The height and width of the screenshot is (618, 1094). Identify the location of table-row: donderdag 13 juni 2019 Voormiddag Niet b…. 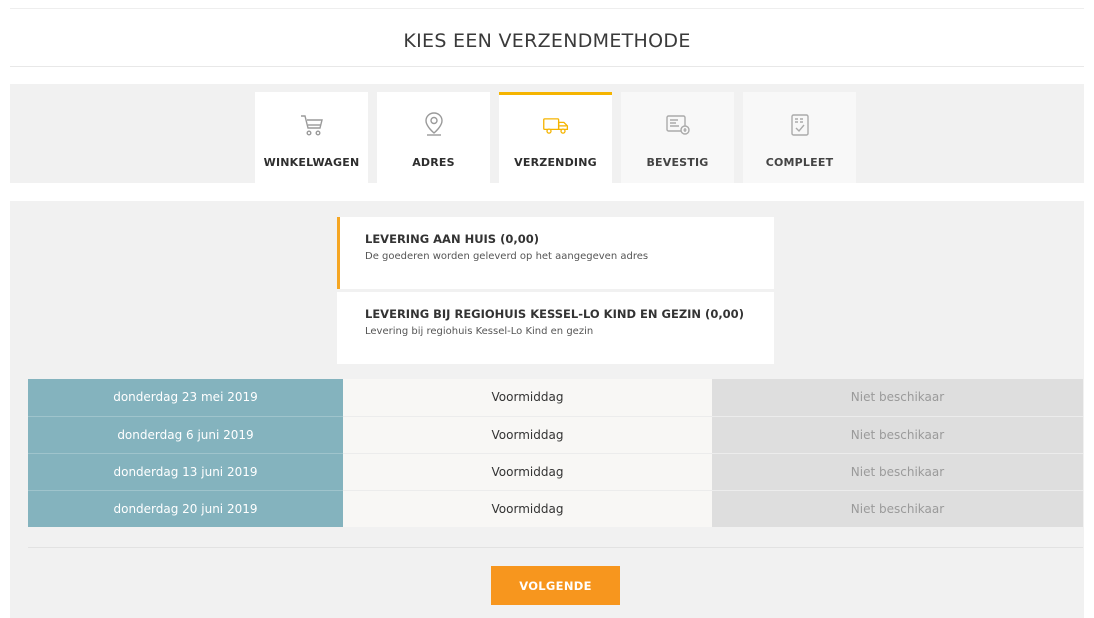
(555, 471).